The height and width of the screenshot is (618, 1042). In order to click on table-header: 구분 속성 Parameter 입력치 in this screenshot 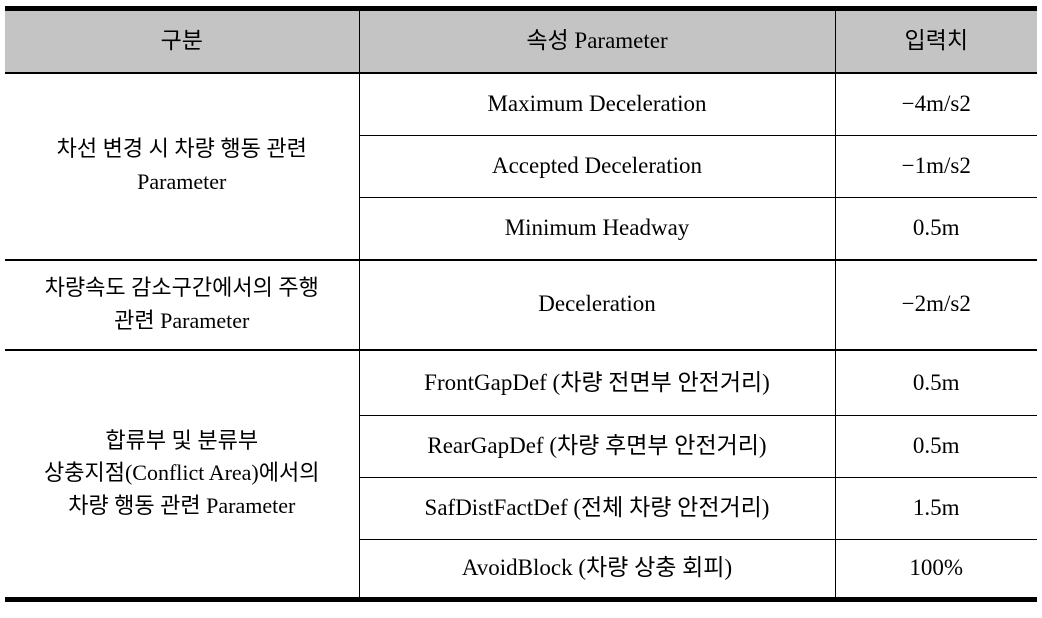, I will do `click(521, 40)`.